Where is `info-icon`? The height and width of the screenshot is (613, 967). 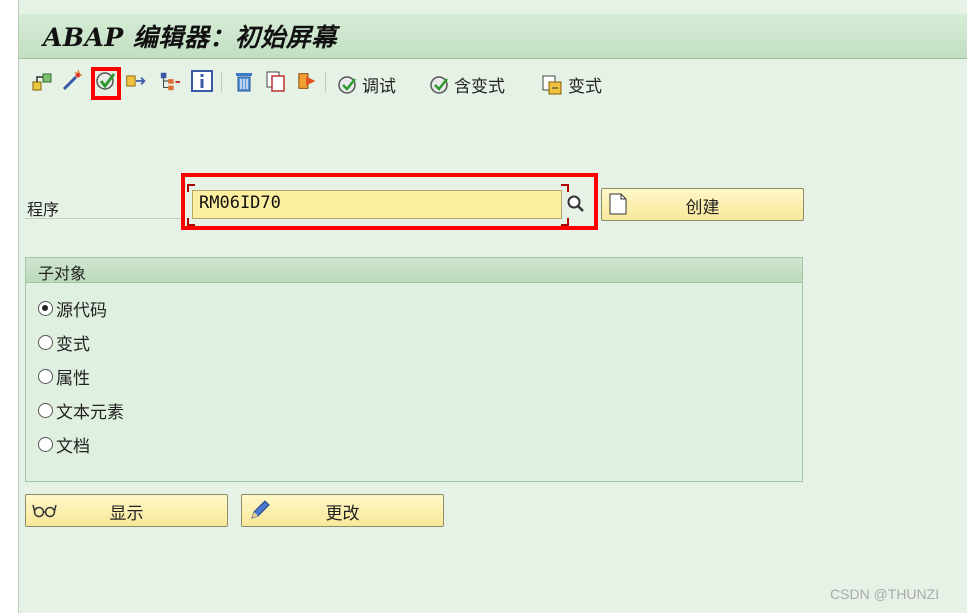
info-icon is located at coordinates (202, 81).